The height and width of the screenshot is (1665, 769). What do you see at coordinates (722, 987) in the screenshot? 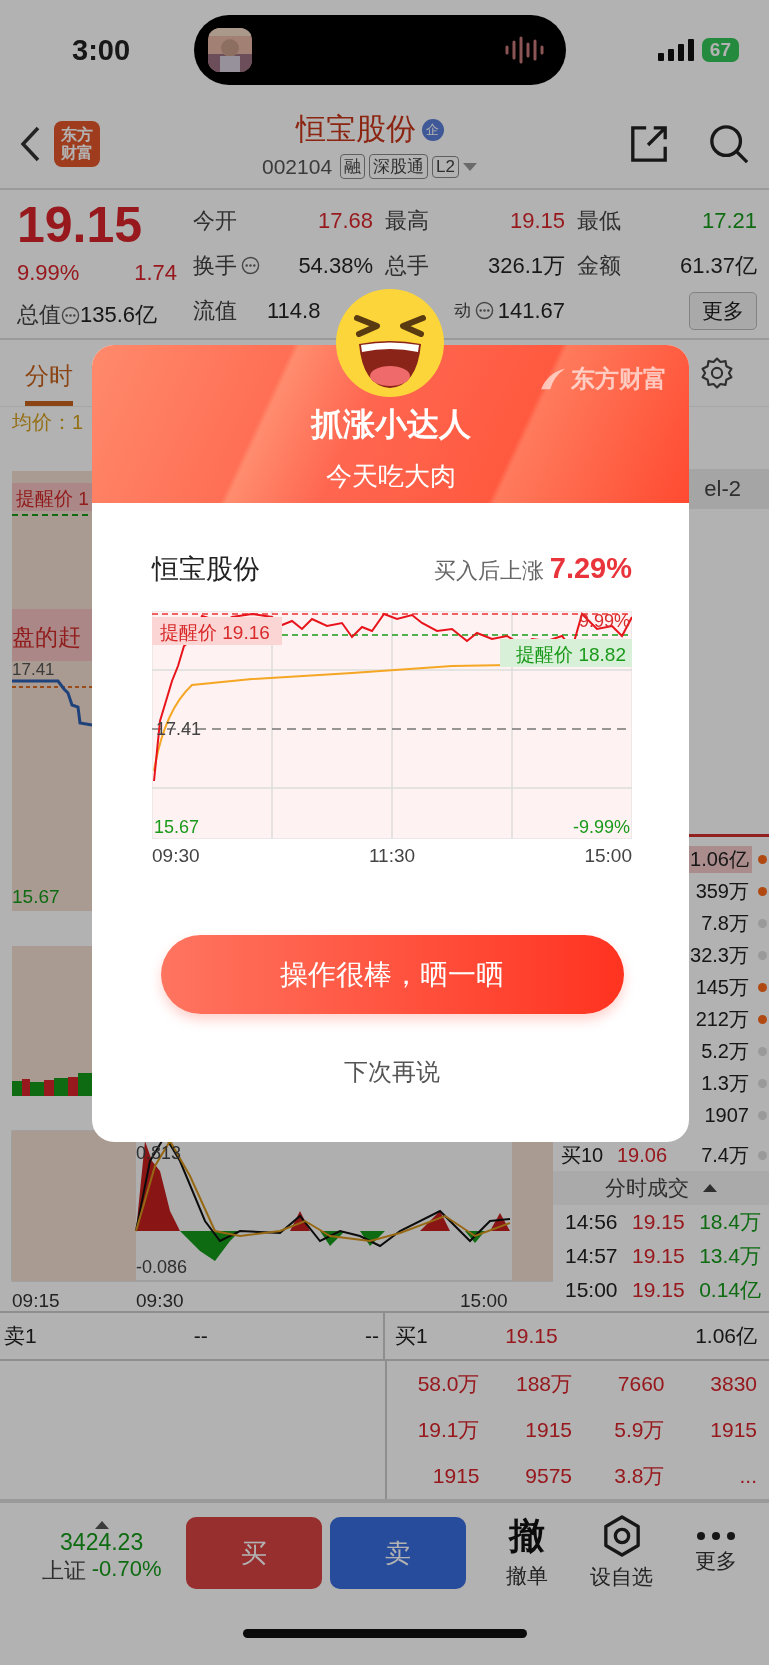
I see `depth-volume: 145万` at bounding box center [722, 987].